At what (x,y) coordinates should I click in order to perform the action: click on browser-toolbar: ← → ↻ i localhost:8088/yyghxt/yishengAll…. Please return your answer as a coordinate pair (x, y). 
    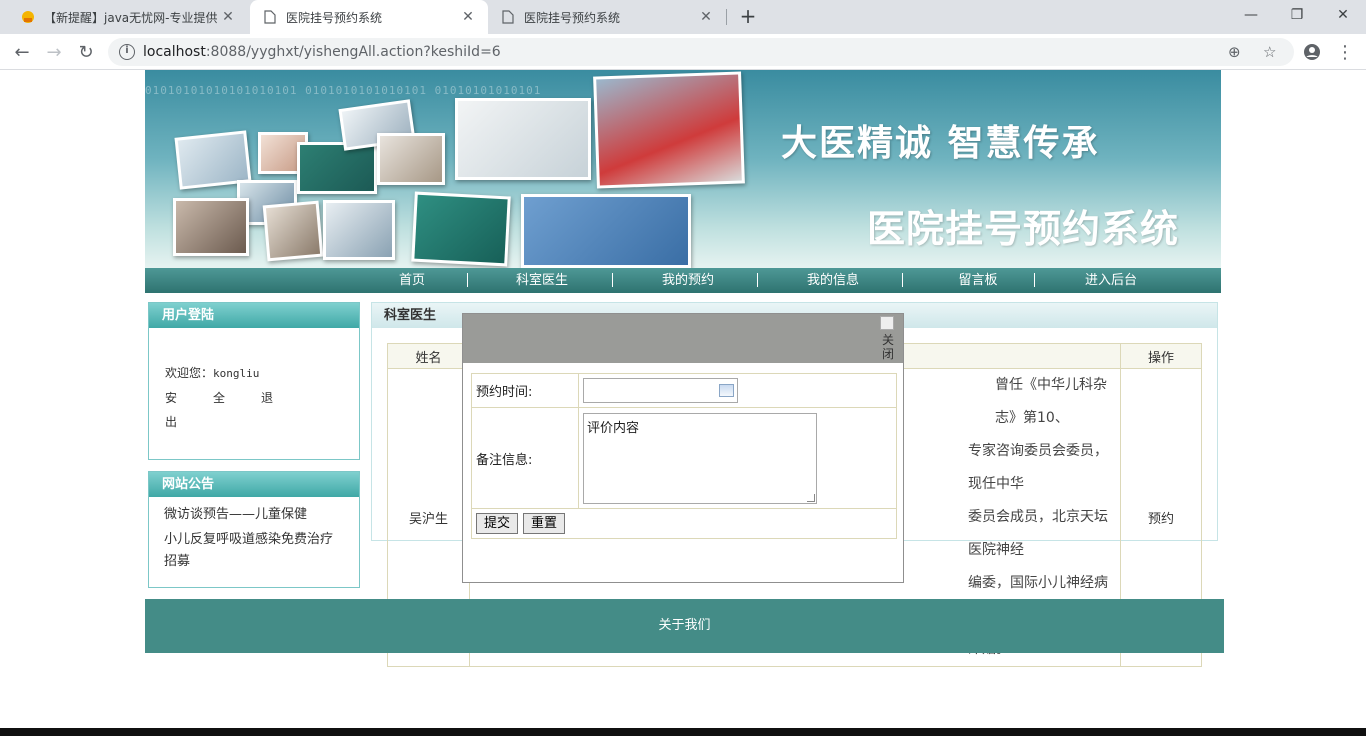
    Looking at the image, I should click on (683, 52).